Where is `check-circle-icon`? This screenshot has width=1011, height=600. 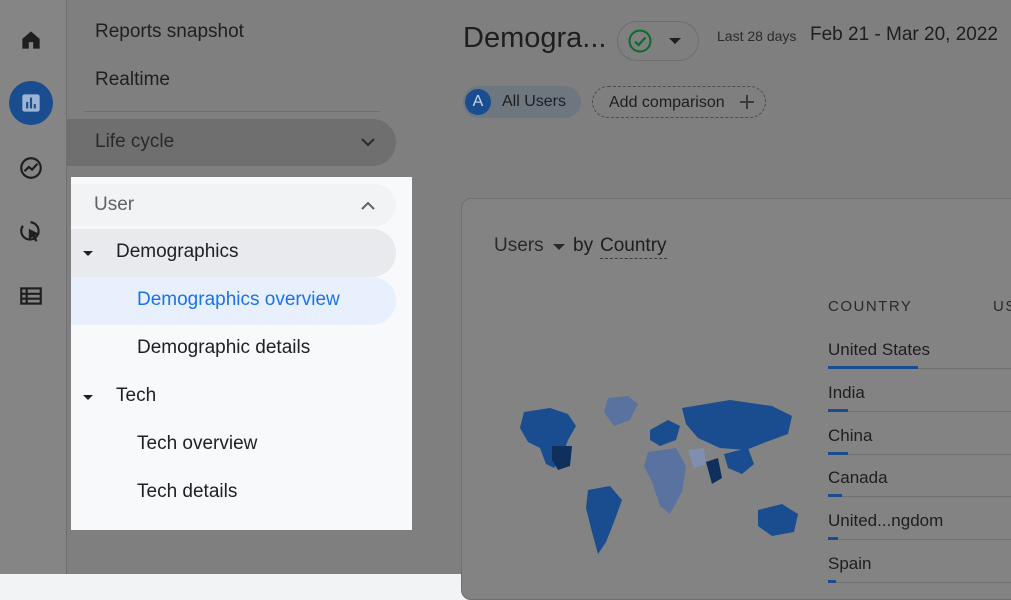
check-circle-icon is located at coordinates (640, 41).